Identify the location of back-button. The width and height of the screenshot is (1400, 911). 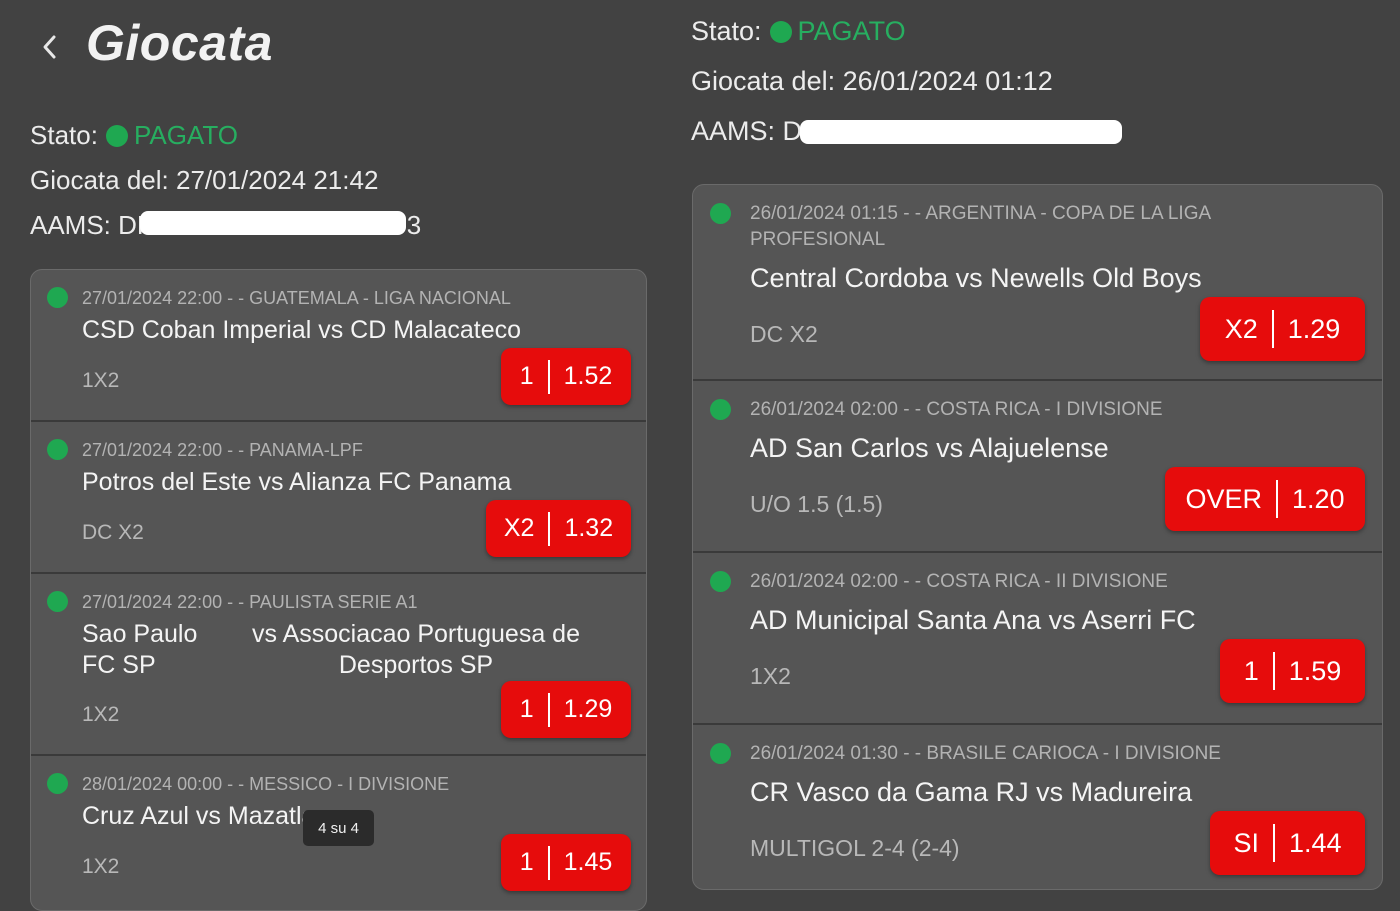
(53, 47).